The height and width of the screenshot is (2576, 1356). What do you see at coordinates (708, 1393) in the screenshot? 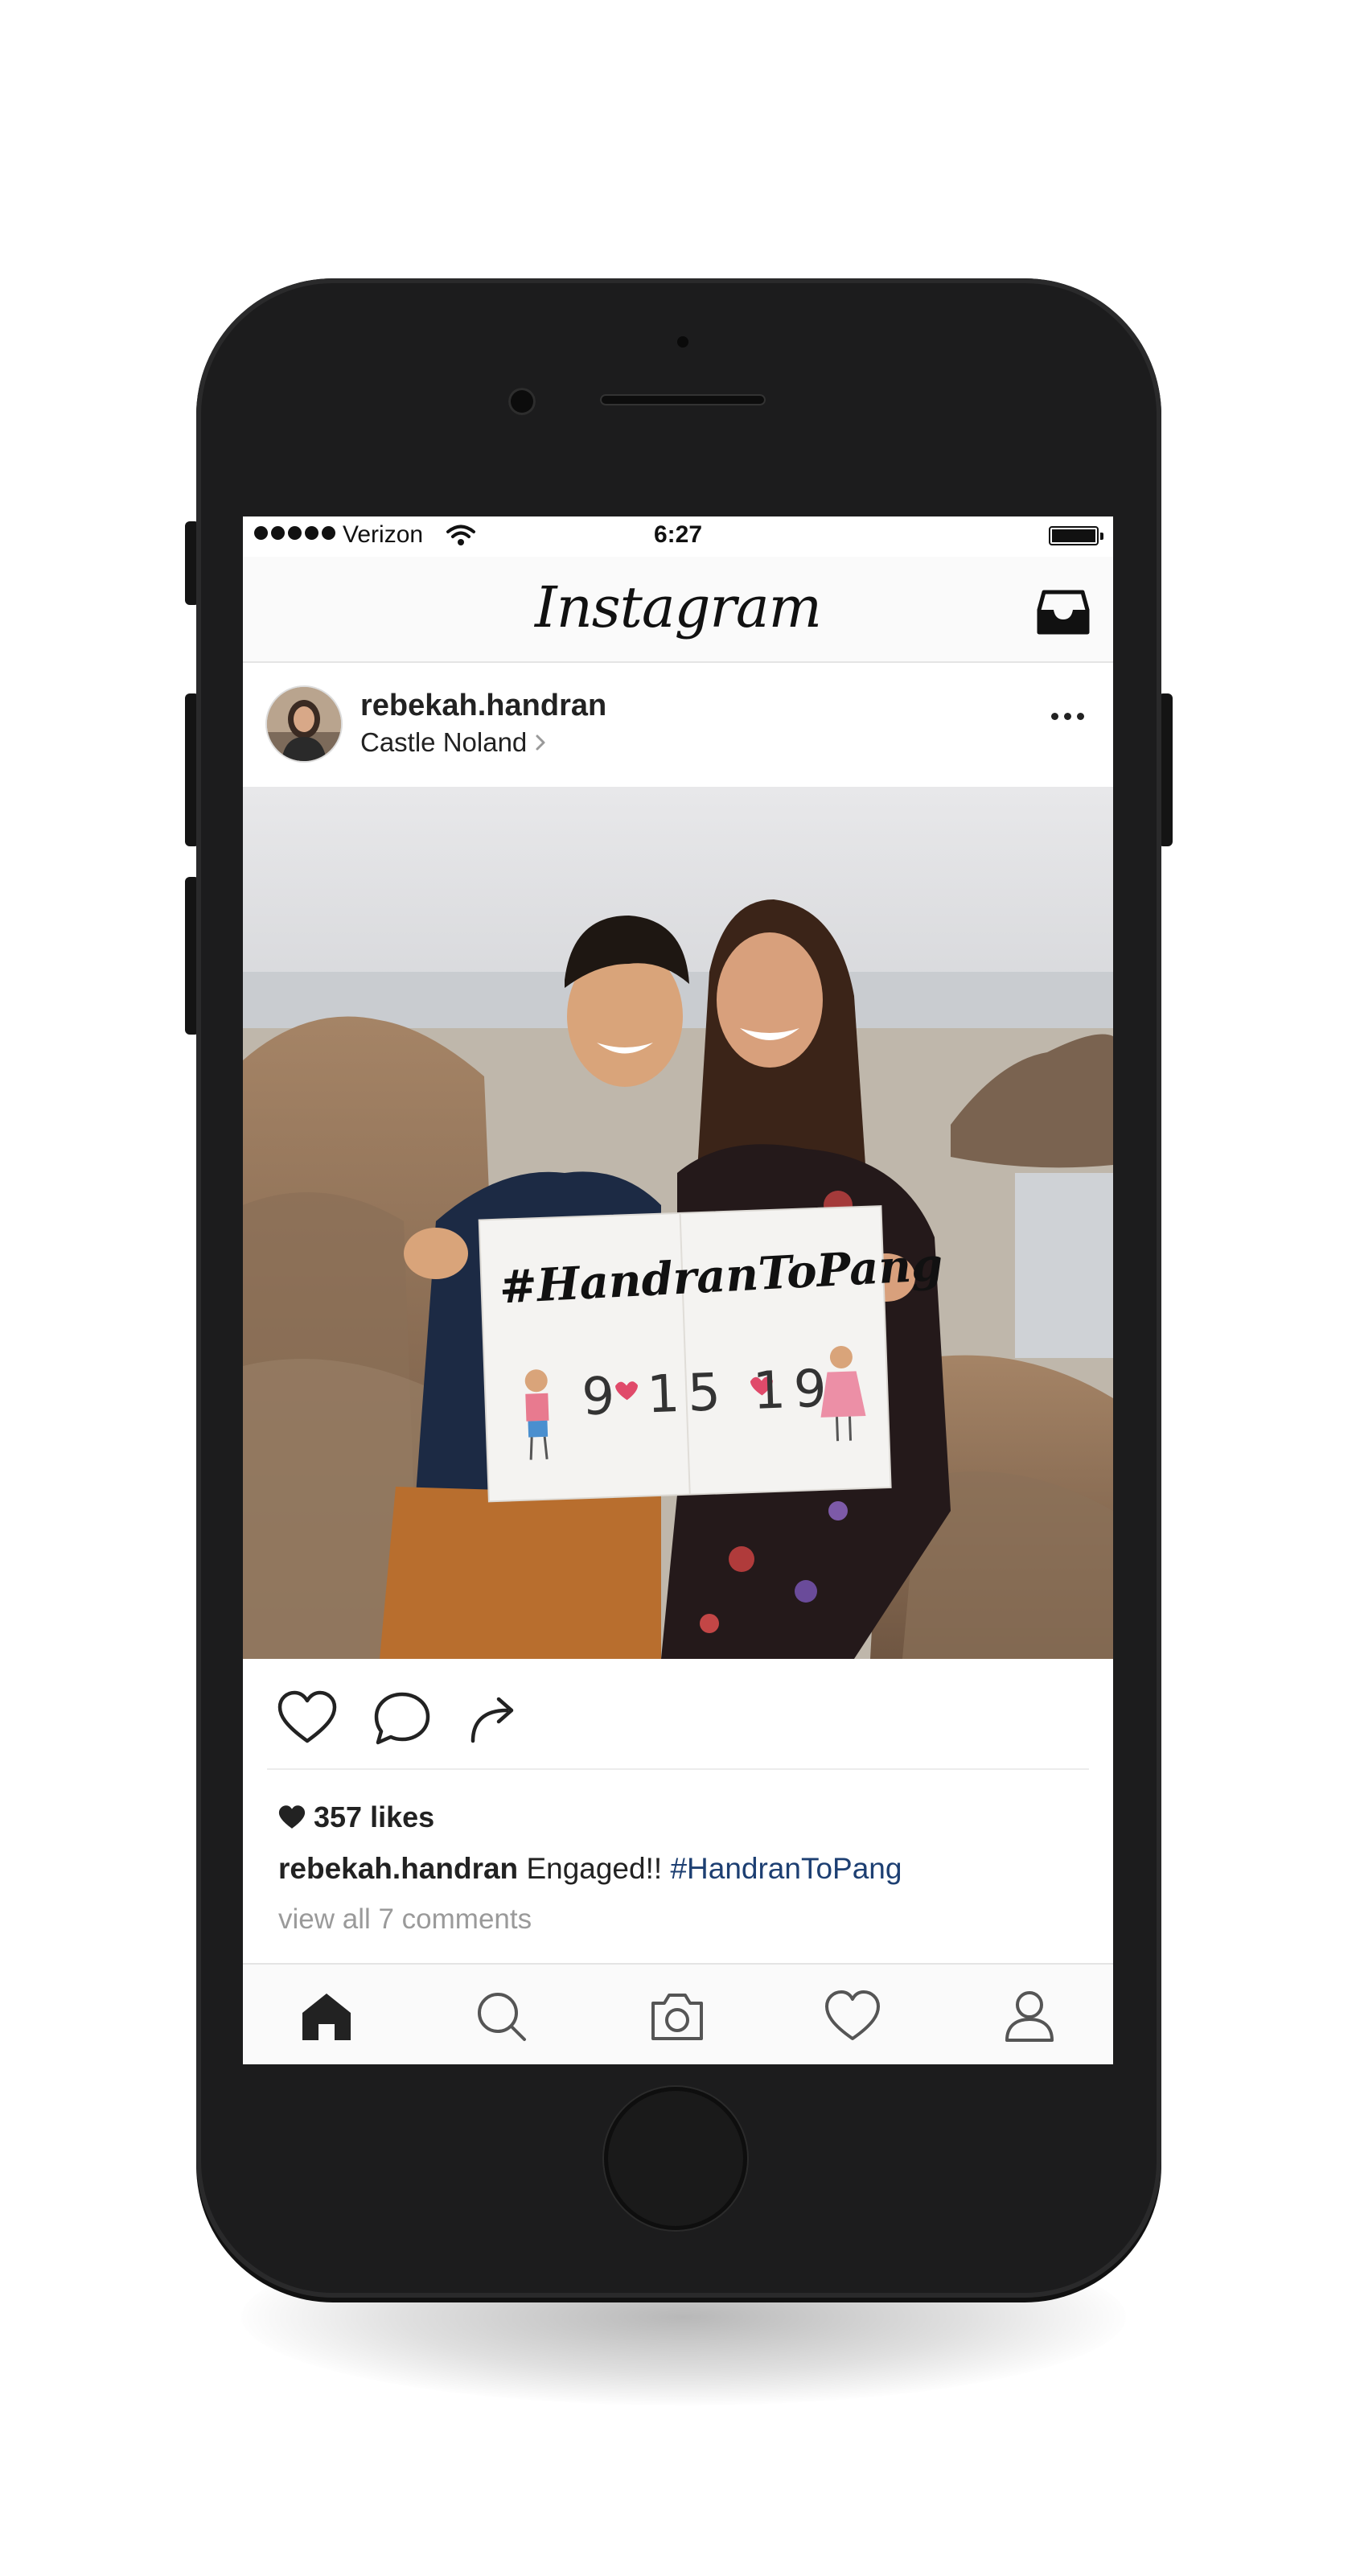
I see `sign-date-text: 9 15 19` at bounding box center [708, 1393].